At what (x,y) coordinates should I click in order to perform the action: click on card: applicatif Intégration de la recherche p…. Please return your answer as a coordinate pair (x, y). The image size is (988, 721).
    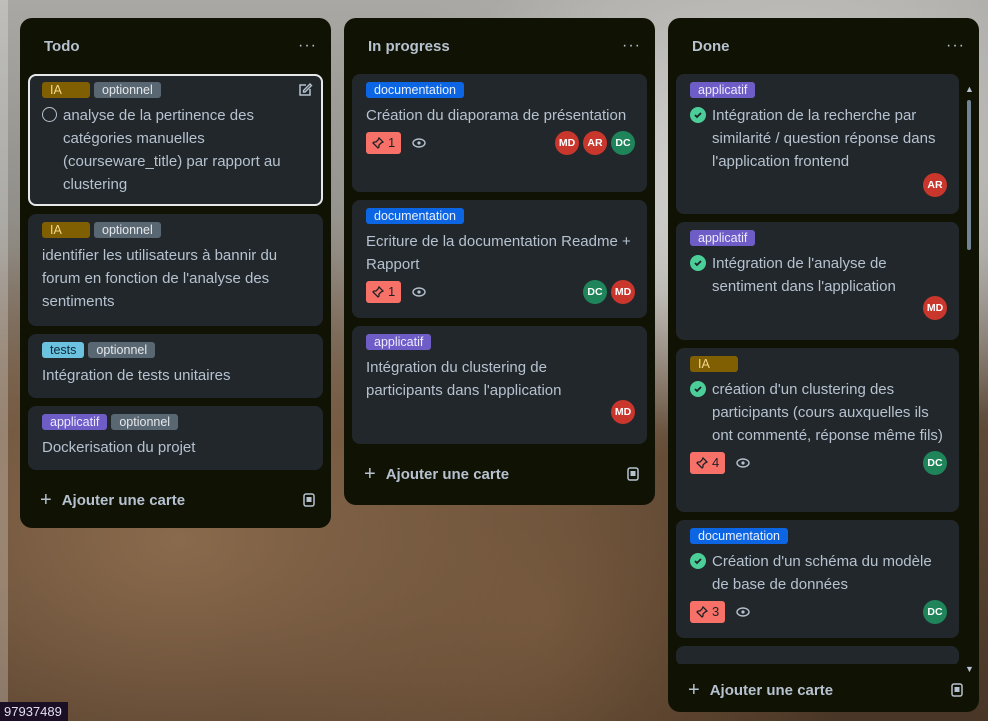
    Looking at the image, I should click on (817, 144).